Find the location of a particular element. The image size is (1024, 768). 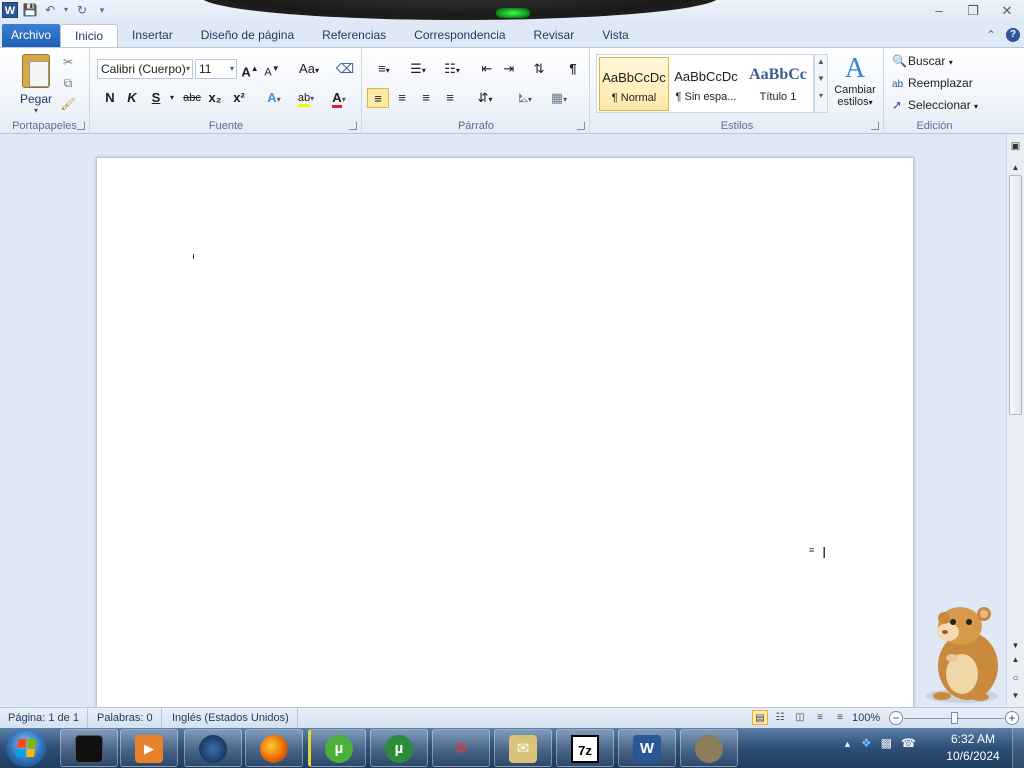

taskbar-item-word: W is located at coordinates (647, 748).